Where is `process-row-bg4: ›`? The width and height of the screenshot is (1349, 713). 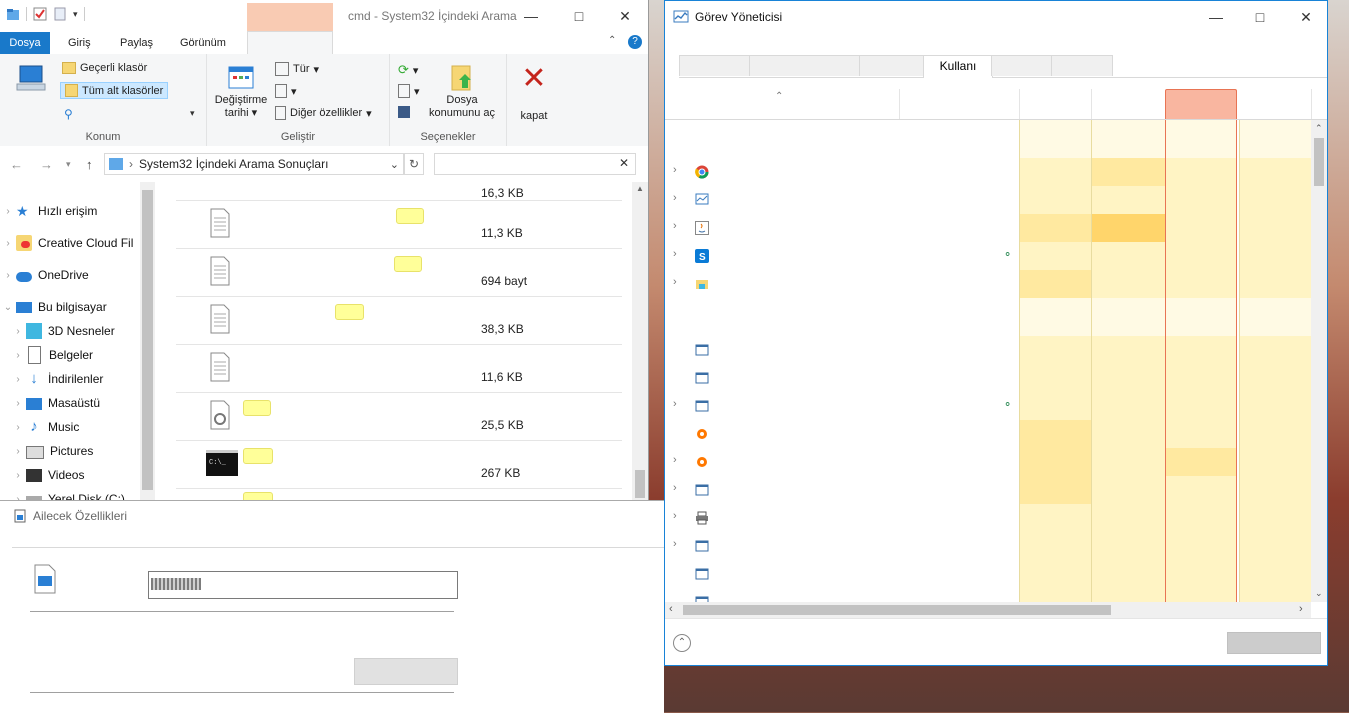 process-row-bg4: › is located at coordinates (840, 490).